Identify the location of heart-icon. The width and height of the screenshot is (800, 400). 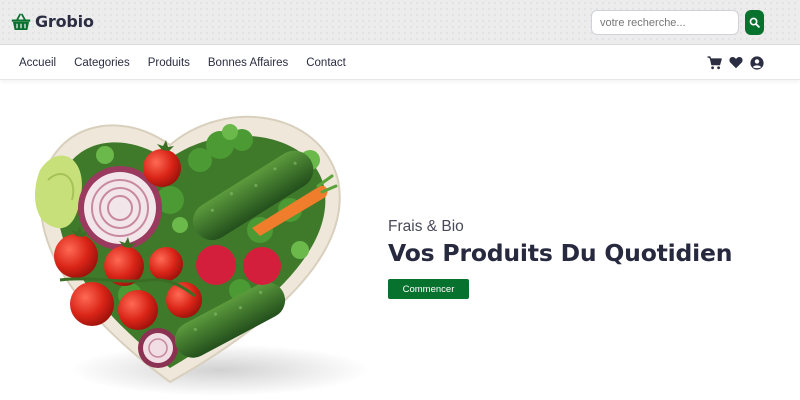
(735, 62).